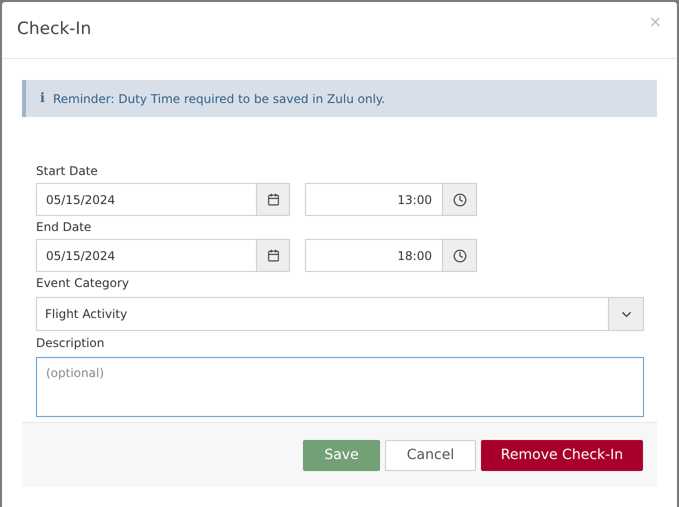  Describe the element at coordinates (340, 314) in the screenshot. I see `category-select: Flight Activity` at that location.